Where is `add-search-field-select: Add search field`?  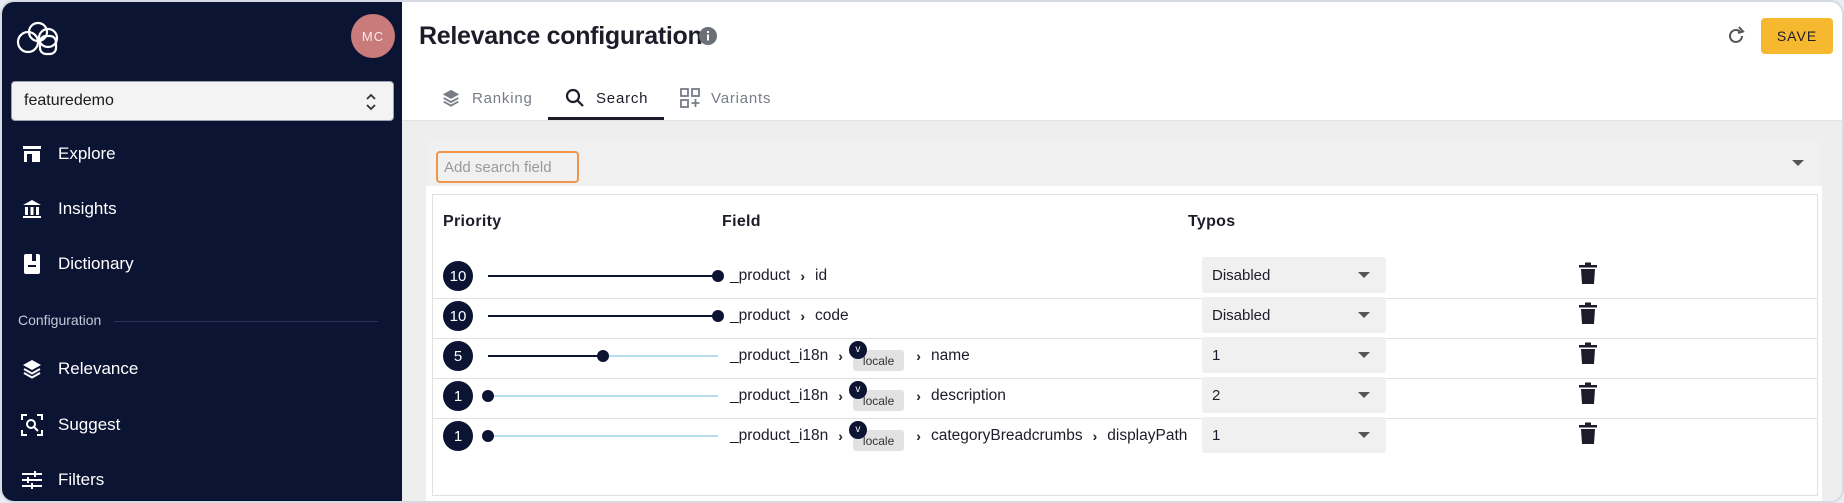 add-search-field-select: Add search field is located at coordinates (1124, 164).